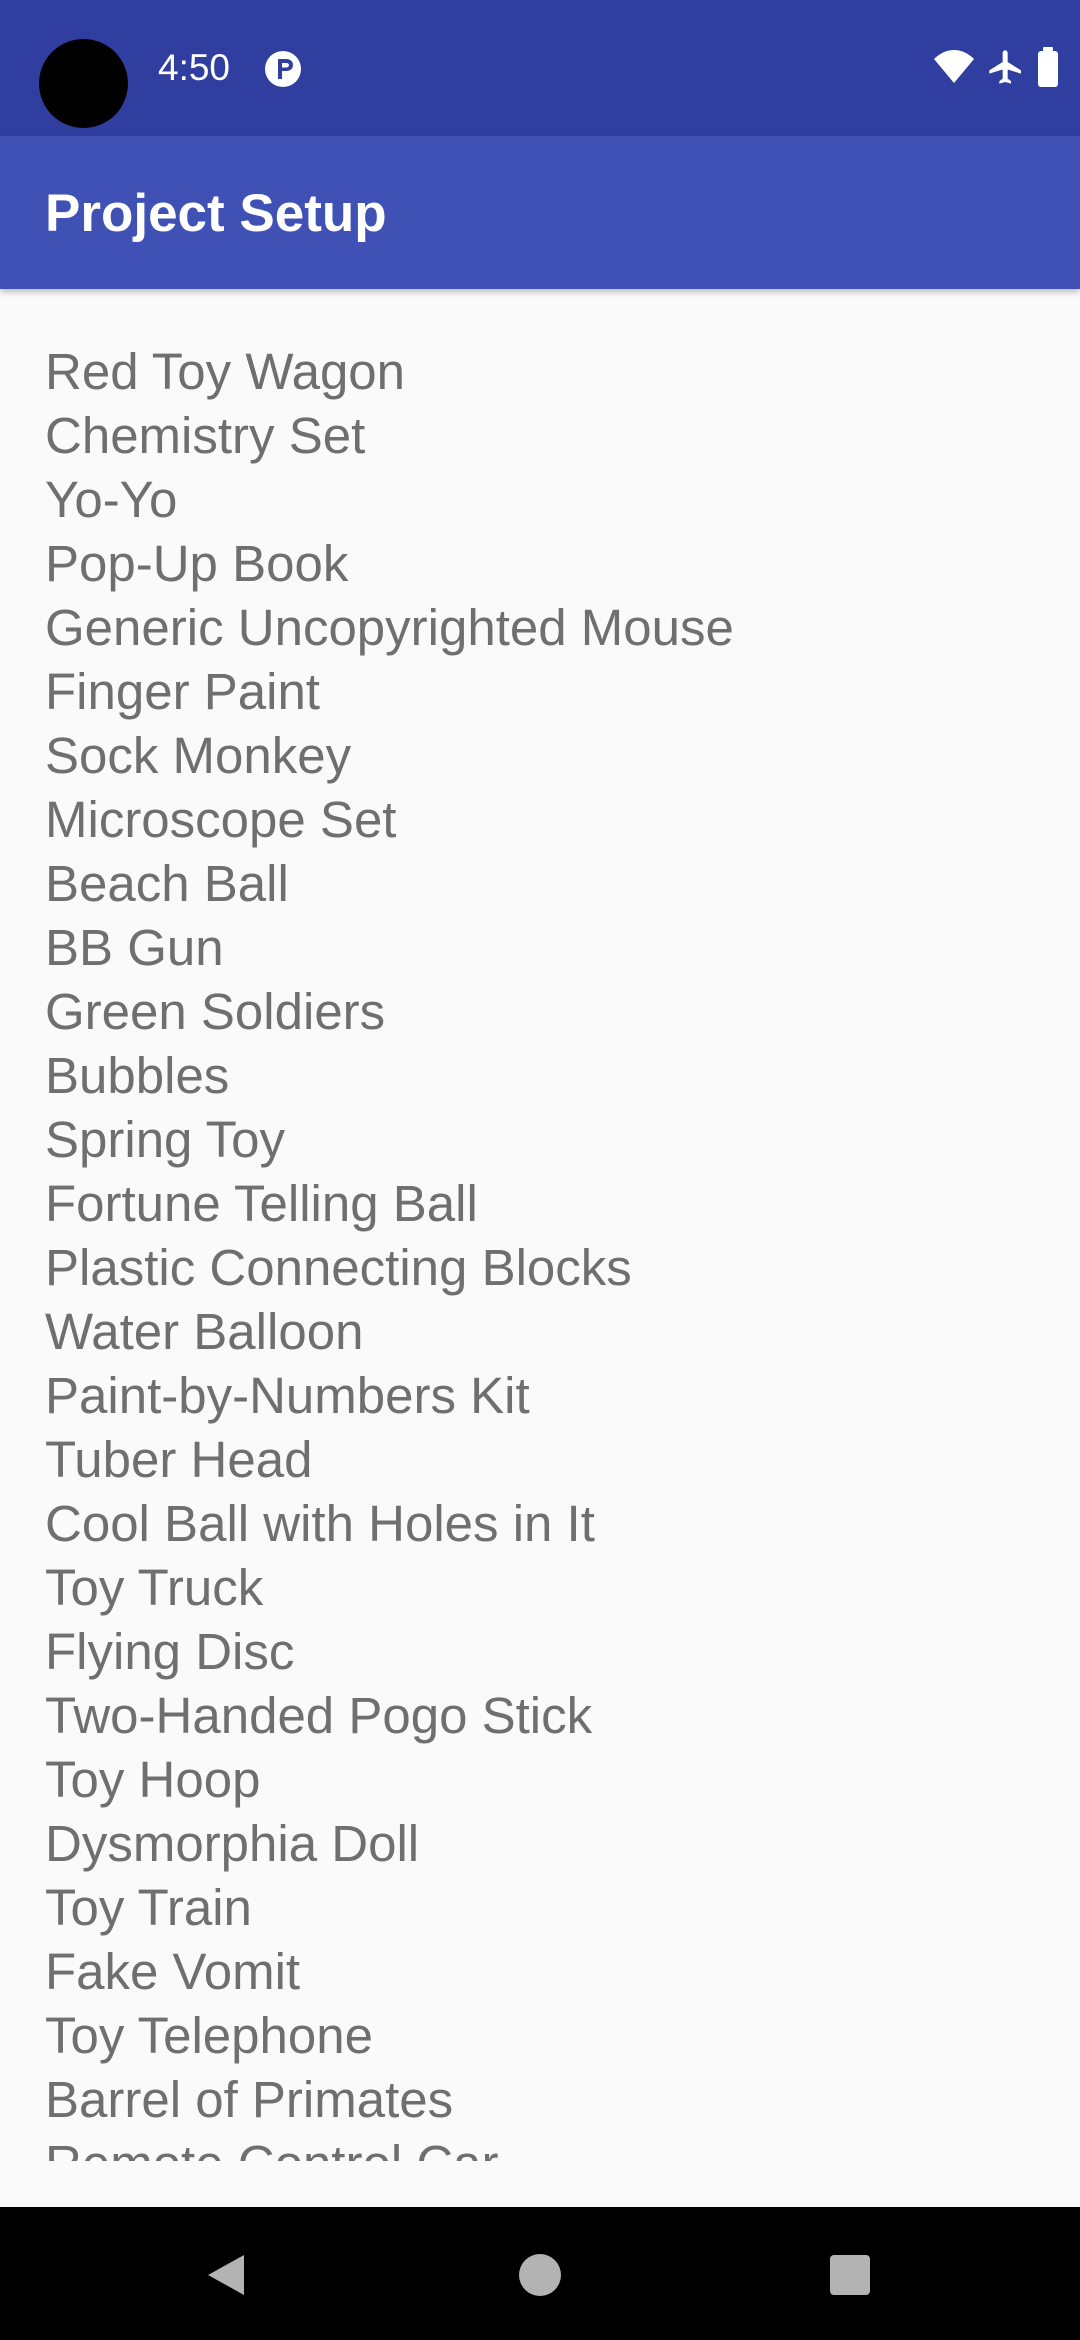 This screenshot has width=1080, height=2340. What do you see at coordinates (545, 1652) in the screenshot?
I see `list-item: Flying Disc` at bounding box center [545, 1652].